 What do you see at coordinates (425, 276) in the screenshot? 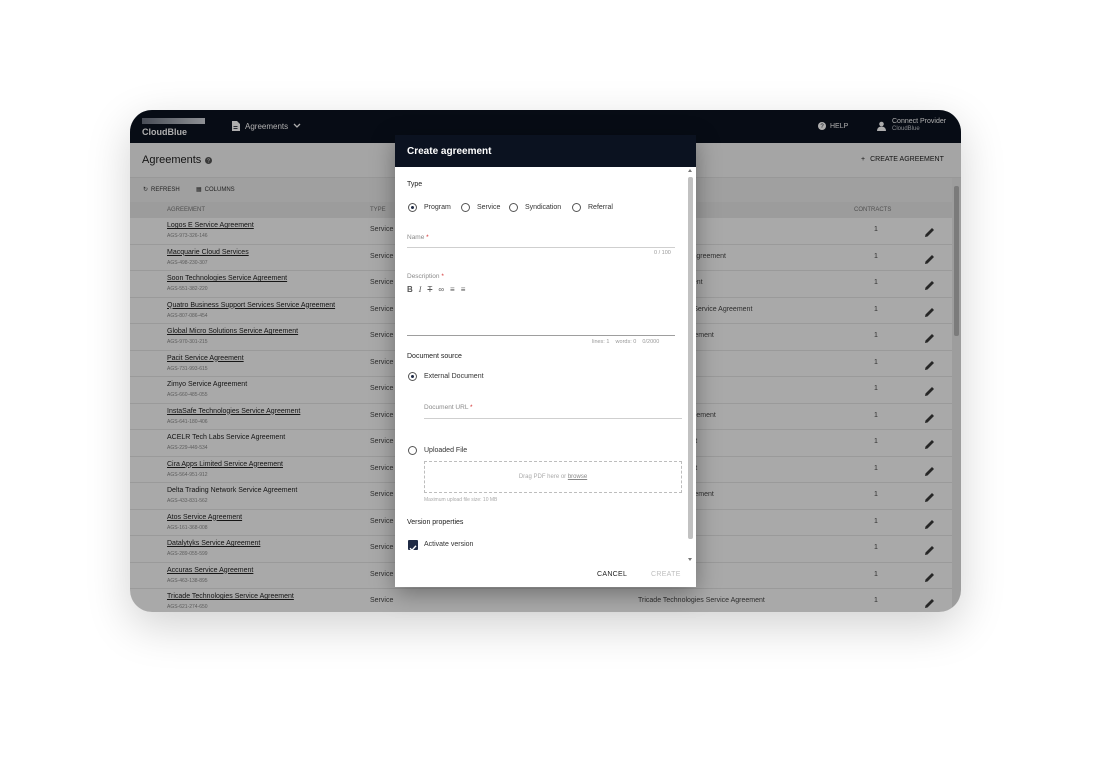
I see `description-field-label: Description *` at bounding box center [425, 276].